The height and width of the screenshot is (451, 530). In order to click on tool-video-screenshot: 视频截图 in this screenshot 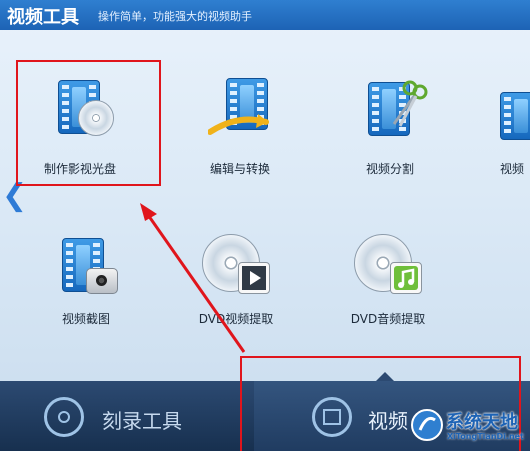, I will do `click(86, 277)`.